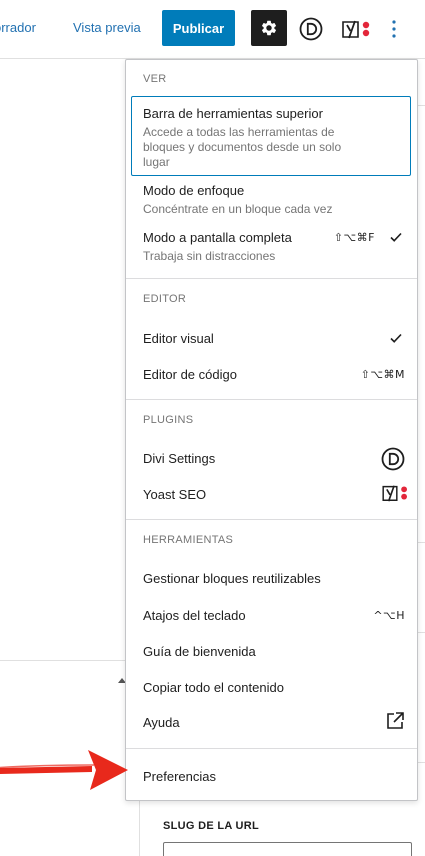 The width and height of the screenshot is (425, 856). What do you see at coordinates (199, 651) in the screenshot?
I see `item-label: Guía de bienvenida` at bounding box center [199, 651].